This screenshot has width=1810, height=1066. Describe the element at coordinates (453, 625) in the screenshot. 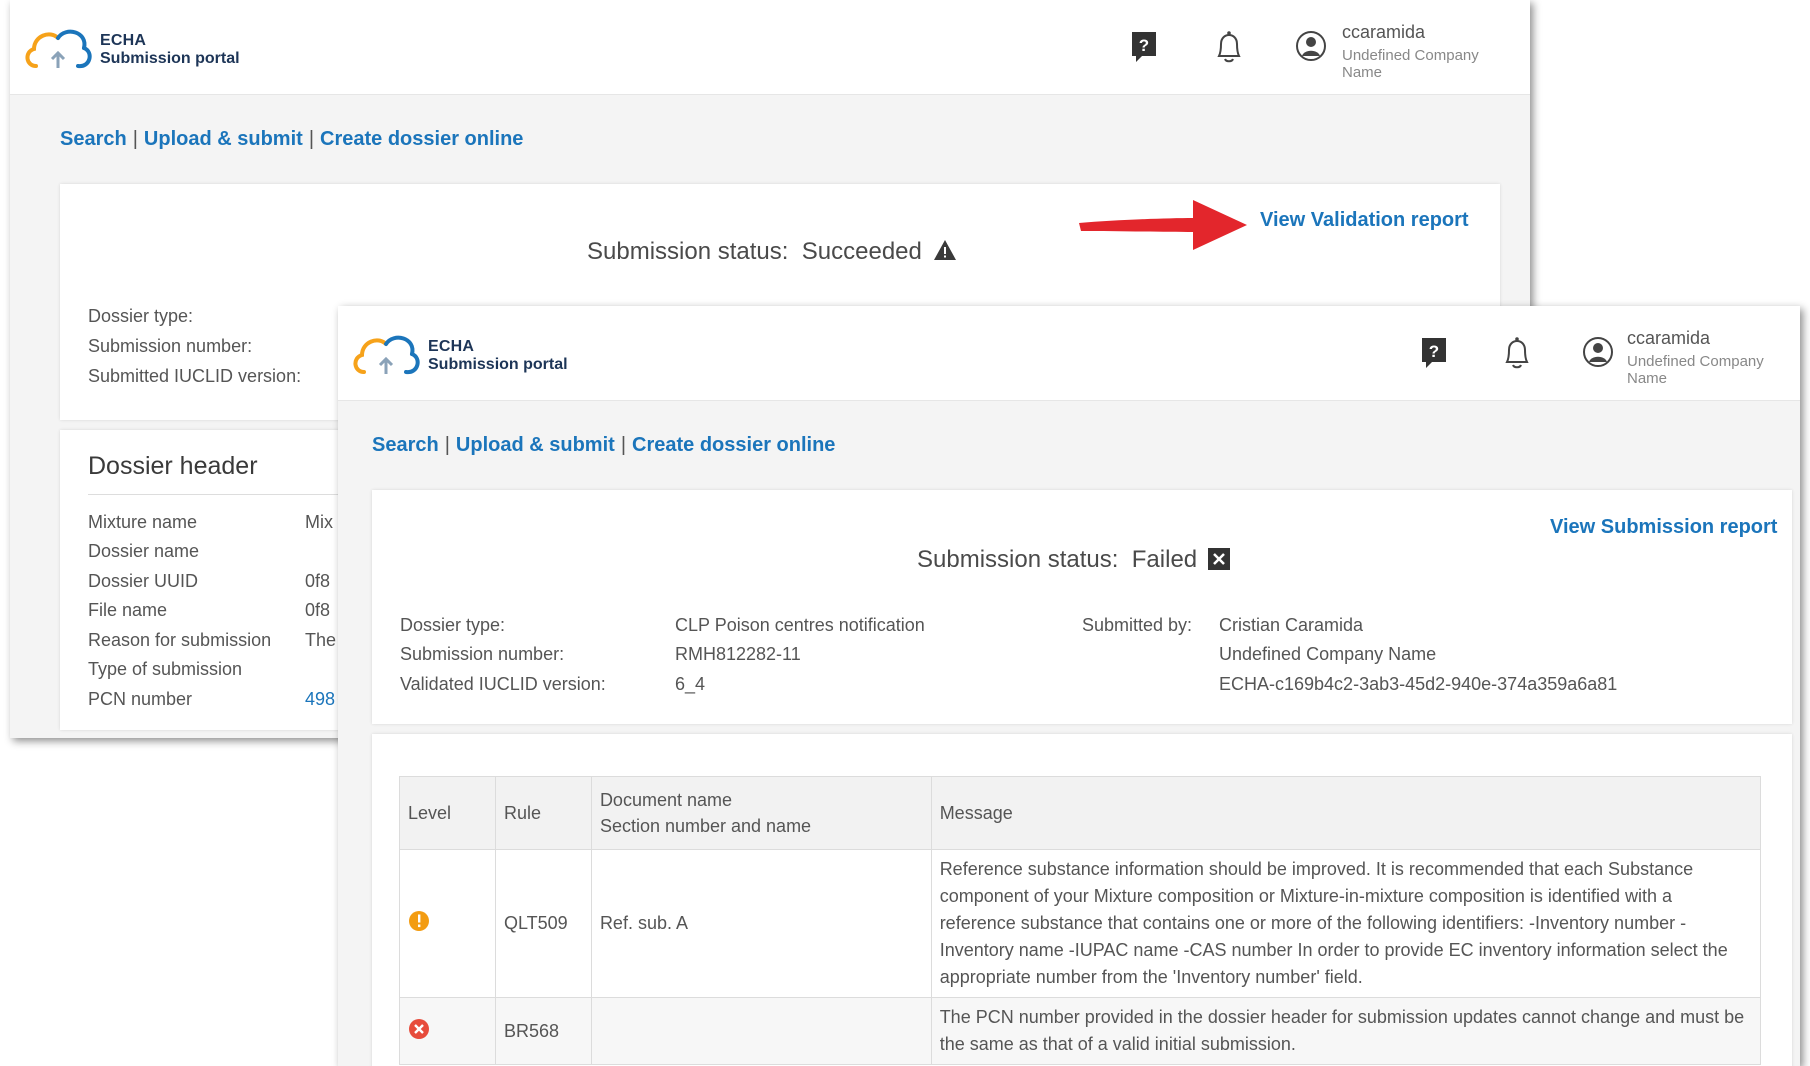

I see `label-dossier-type: Dossier type:` at that location.